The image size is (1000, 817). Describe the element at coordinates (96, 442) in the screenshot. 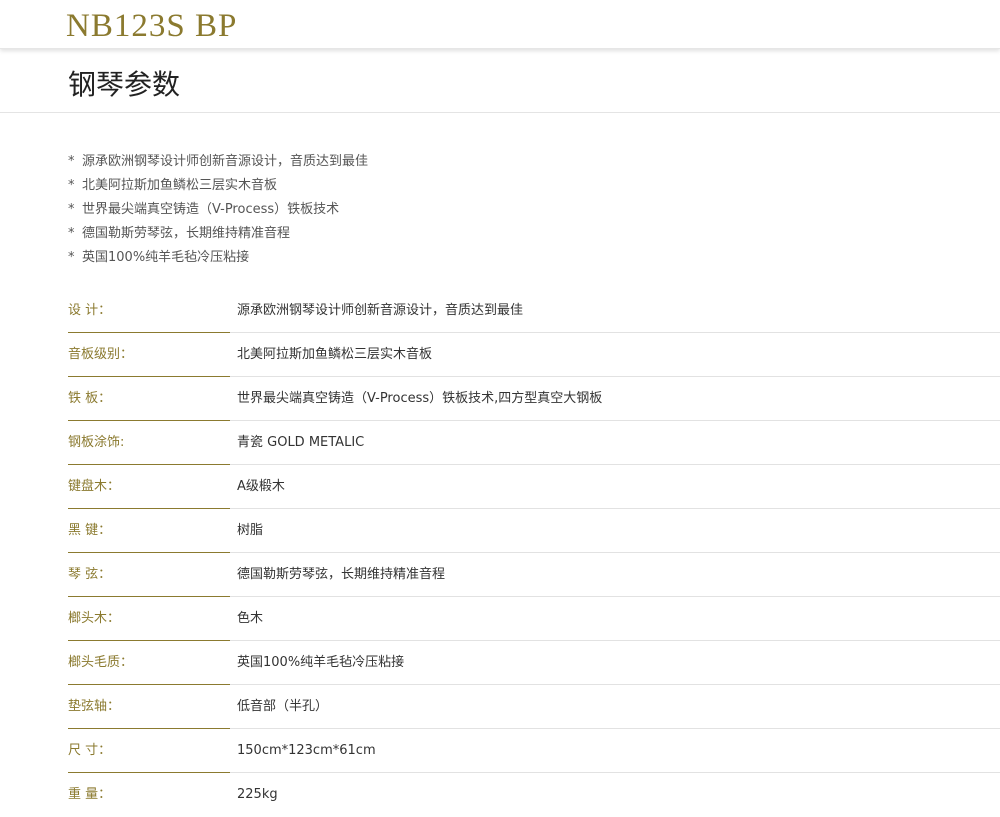

I see `spec-label: 钢板涂饰:` at that location.